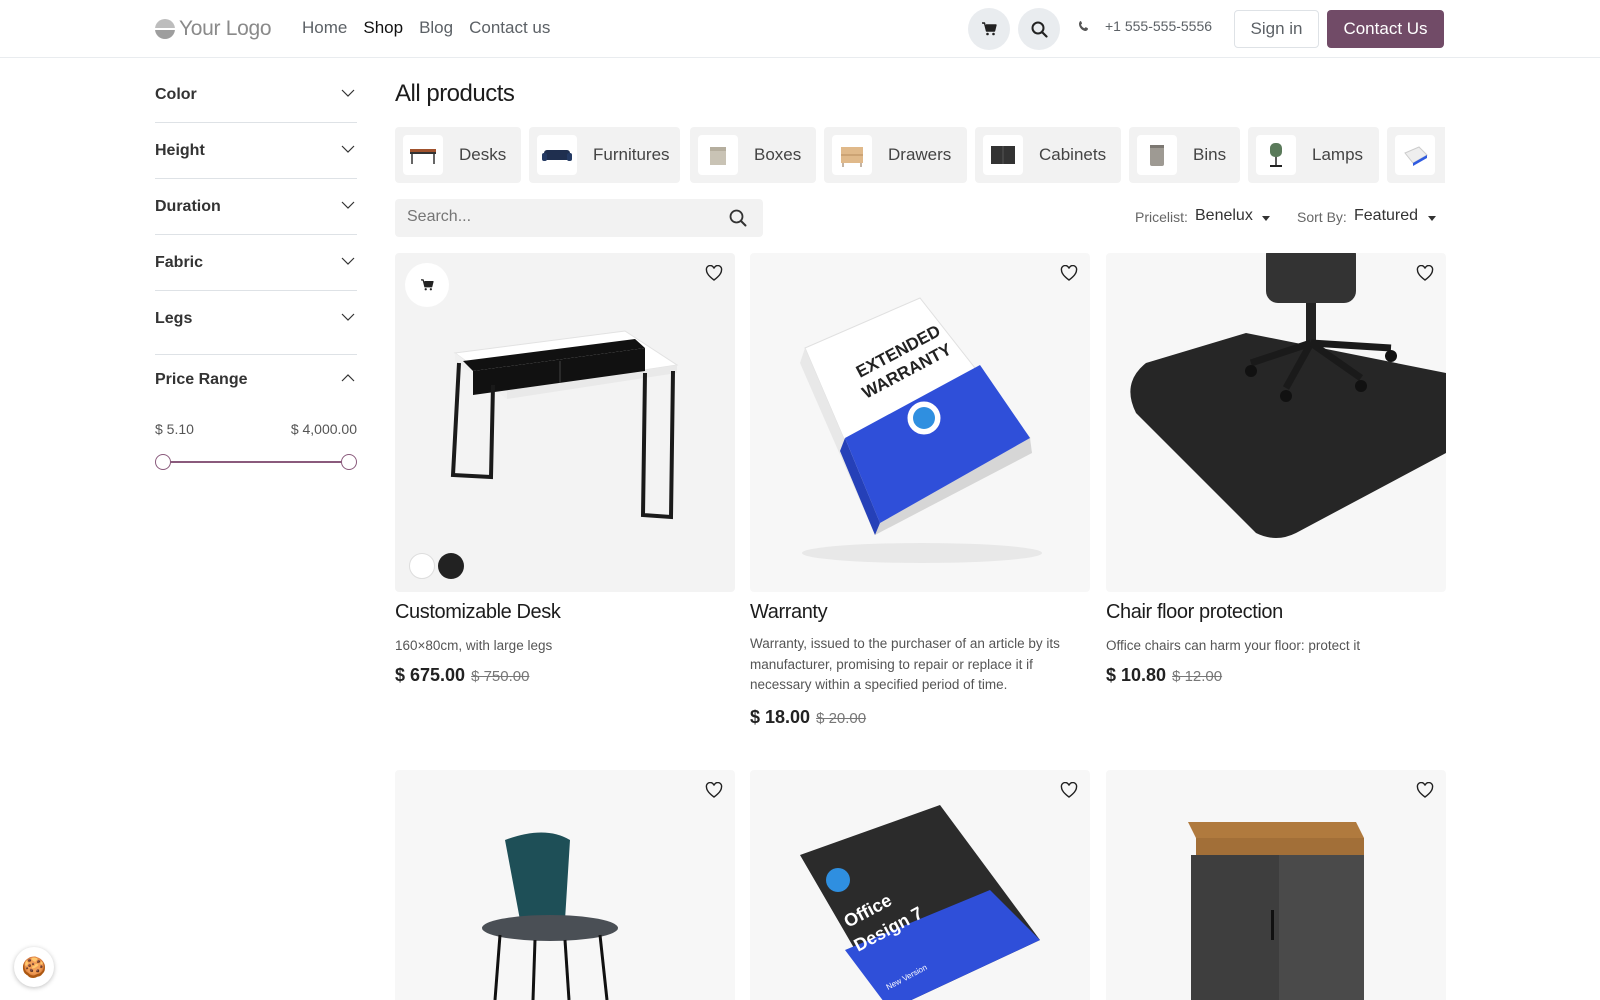 This screenshot has height=1000, width=1600. What do you see at coordinates (789, 612) in the screenshot?
I see `product-name: Warranty` at bounding box center [789, 612].